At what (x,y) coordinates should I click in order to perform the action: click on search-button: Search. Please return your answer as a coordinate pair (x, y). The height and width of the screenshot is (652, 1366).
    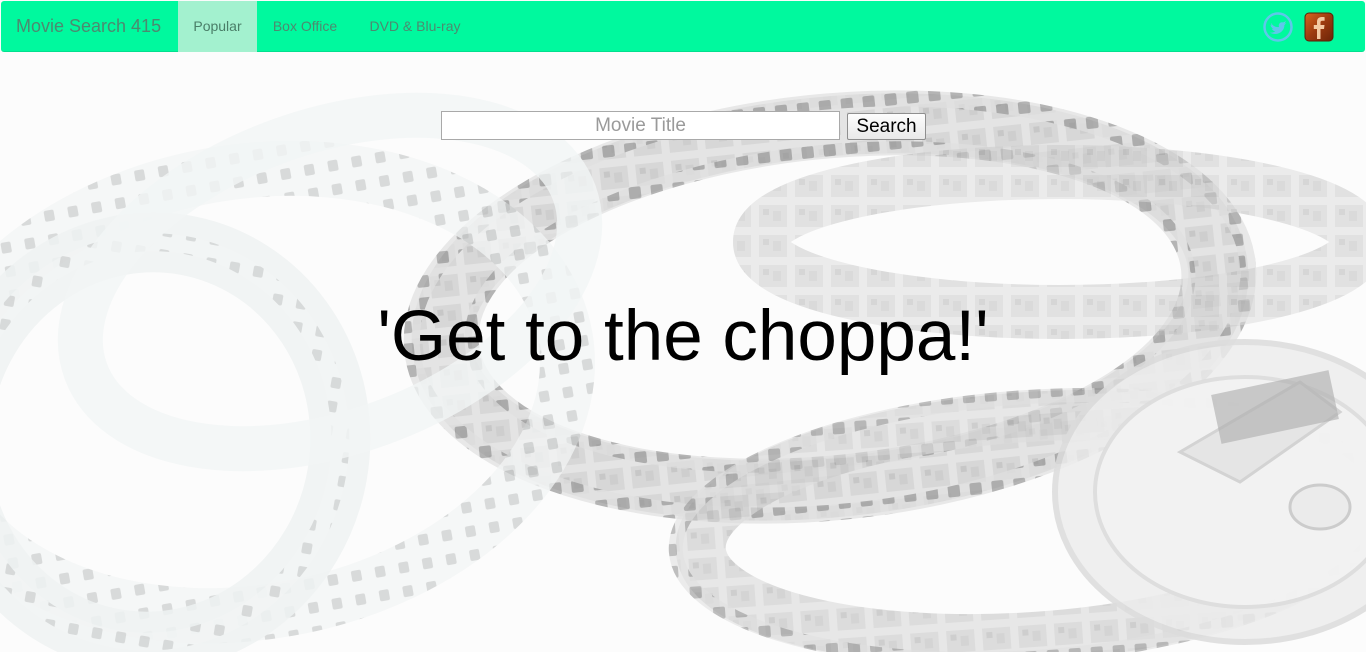
    Looking at the image, I should click on (886, 126).